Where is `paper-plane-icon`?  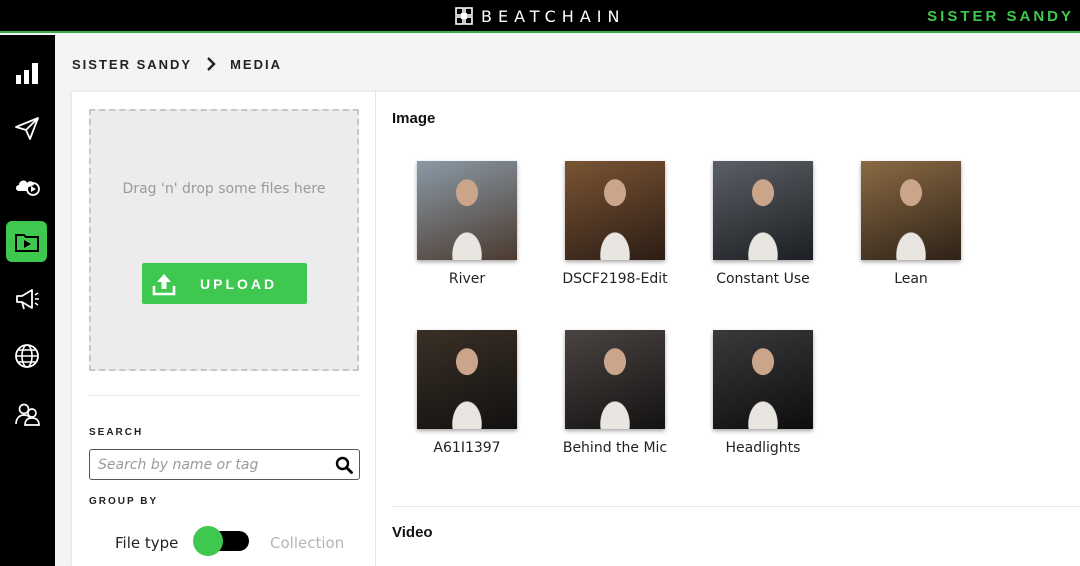 paper-plane-icon is located at coordinates (26, 128).